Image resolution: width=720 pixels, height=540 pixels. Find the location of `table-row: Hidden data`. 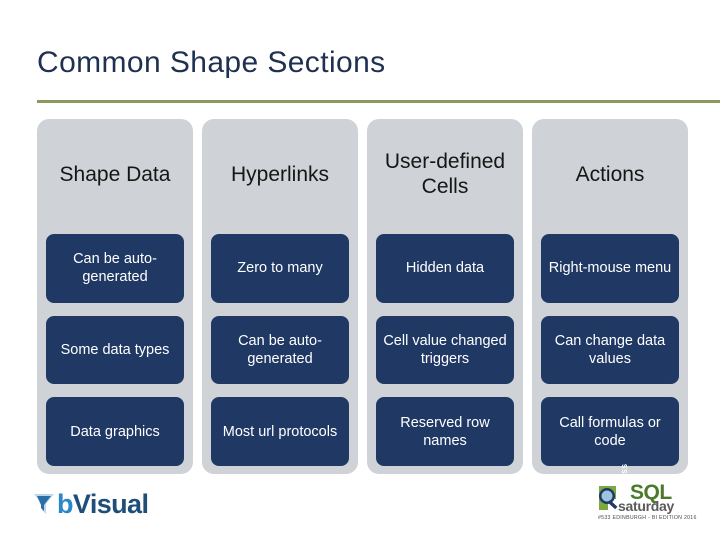

table-row: Hidden data is located at coordinates (445, 270).